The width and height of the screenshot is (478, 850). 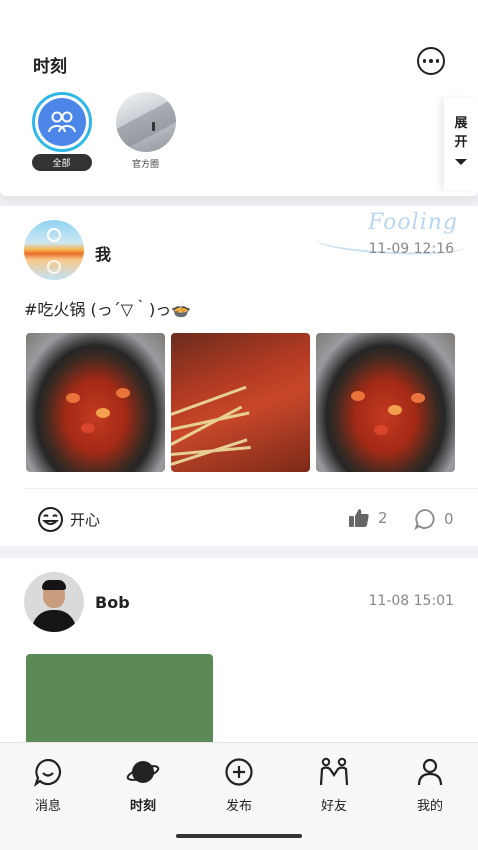 I want to click on photo-grid, so click(x=240, y=402).